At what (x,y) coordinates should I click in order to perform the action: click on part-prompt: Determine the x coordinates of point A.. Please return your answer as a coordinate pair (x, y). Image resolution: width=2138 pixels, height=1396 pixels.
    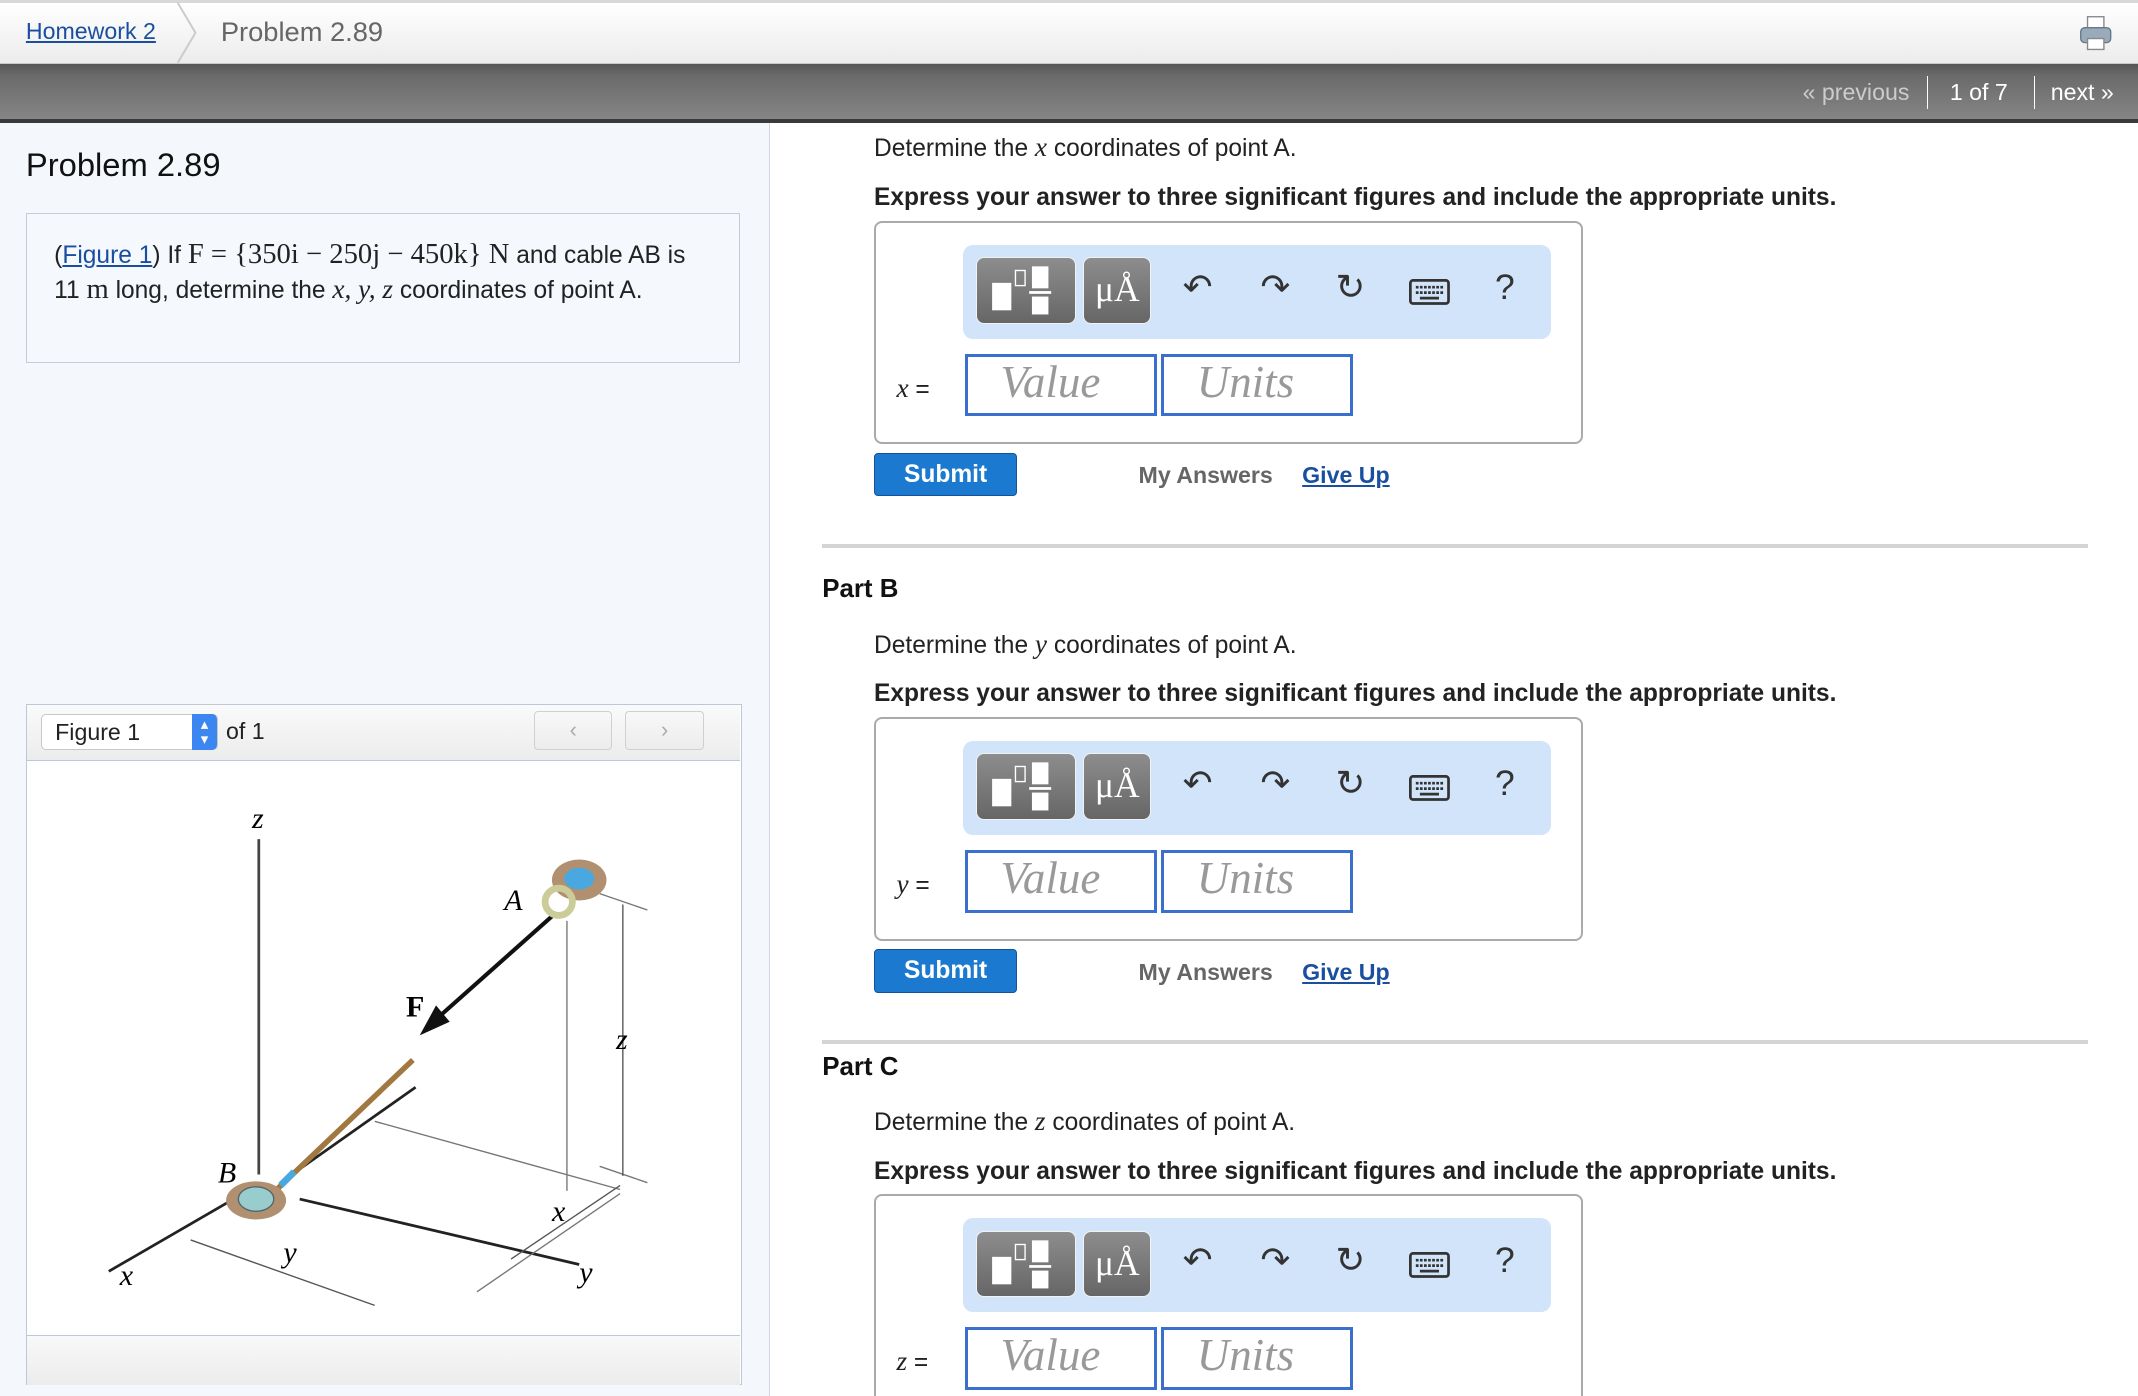
    Looking at the image, I should click on (1085, 147).